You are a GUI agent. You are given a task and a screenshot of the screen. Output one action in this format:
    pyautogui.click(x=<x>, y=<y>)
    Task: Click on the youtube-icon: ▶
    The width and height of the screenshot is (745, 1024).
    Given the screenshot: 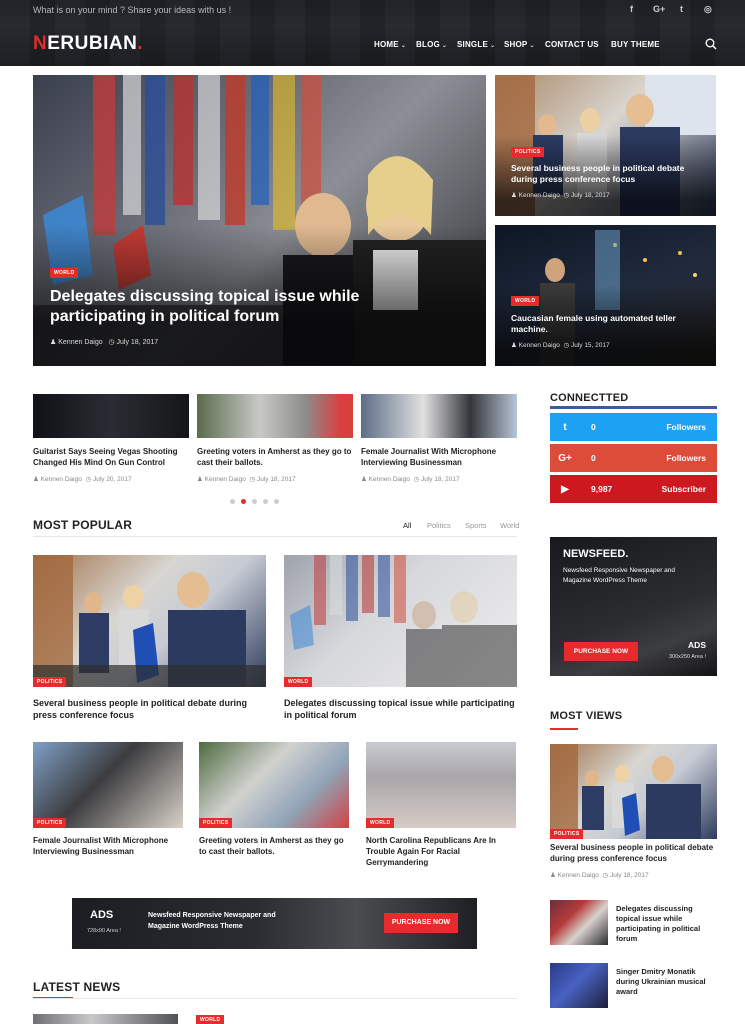 What is the action you would take?
    pyautogui.click(x=565, y=489)
    